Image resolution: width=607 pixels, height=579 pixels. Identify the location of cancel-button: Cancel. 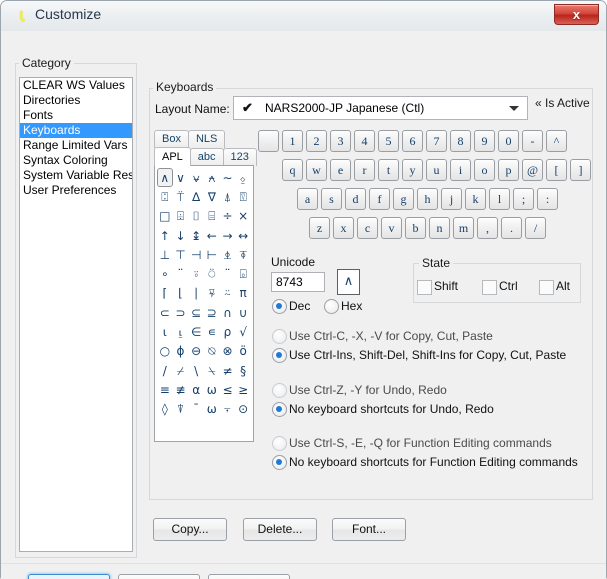
(159, 576).